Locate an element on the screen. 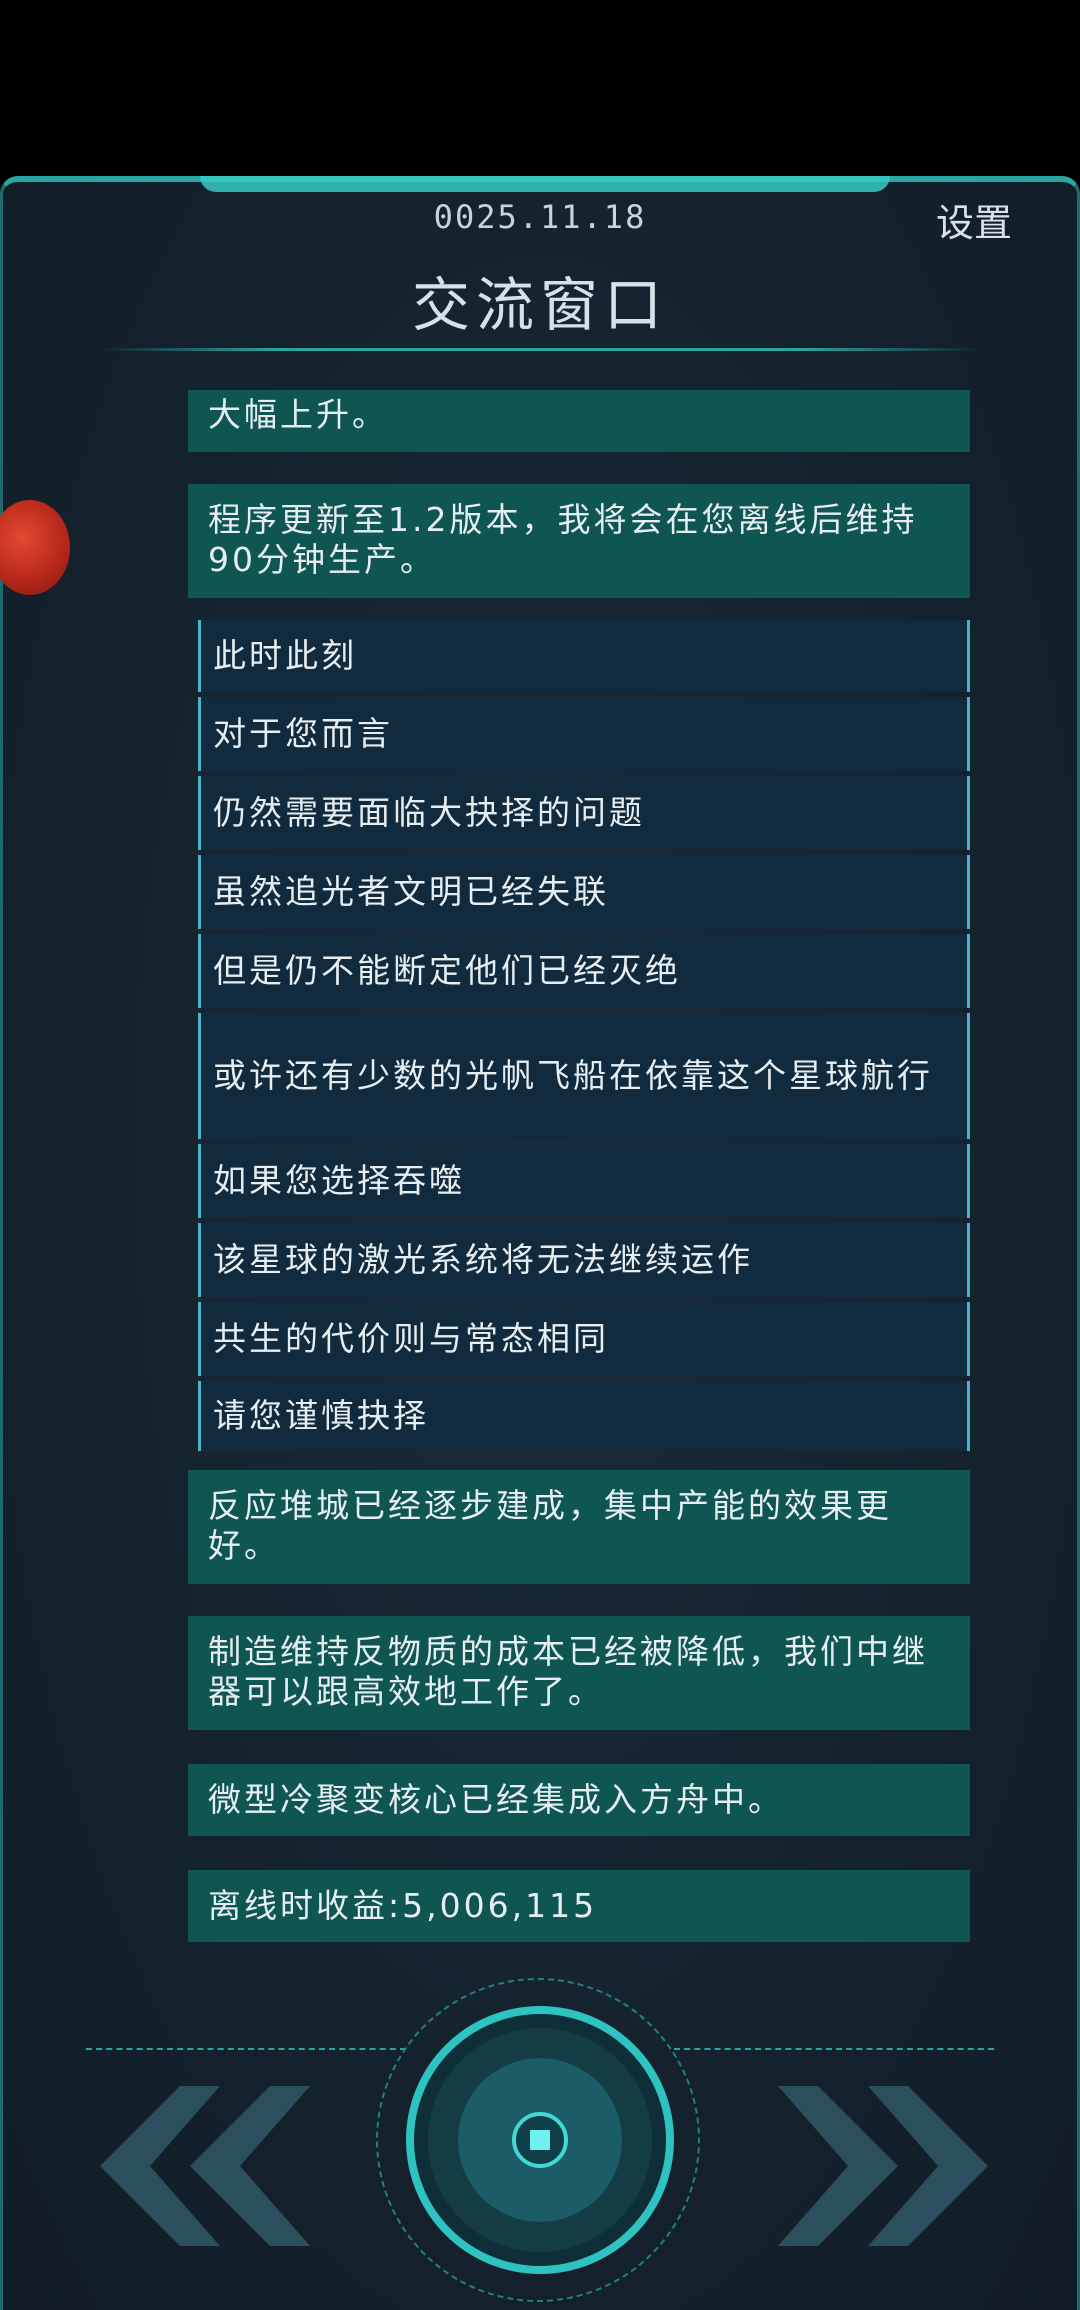 Image resolution: width=1080 pixels, height=2310 pixels. message-system: 微型冷聚变核心已经集成入方舟中。 is located at coordinates (579, 1800).